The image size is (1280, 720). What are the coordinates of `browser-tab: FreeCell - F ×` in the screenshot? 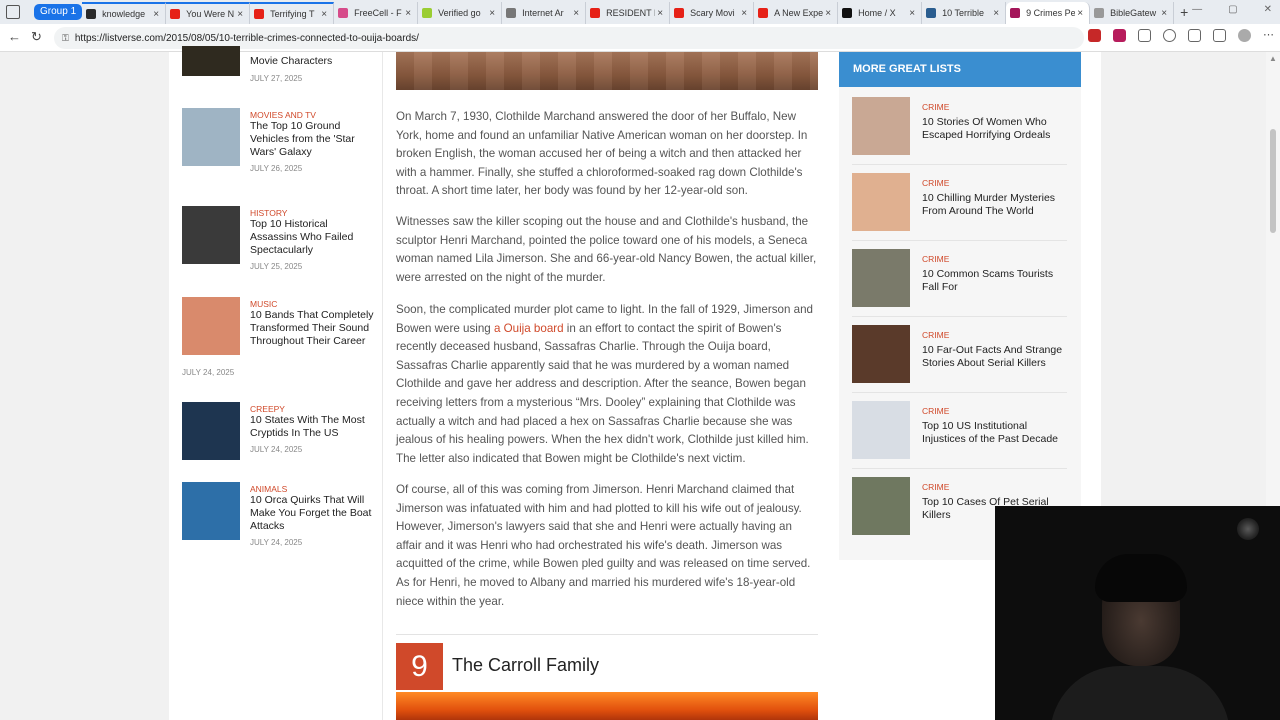 It's located at (376, 13).